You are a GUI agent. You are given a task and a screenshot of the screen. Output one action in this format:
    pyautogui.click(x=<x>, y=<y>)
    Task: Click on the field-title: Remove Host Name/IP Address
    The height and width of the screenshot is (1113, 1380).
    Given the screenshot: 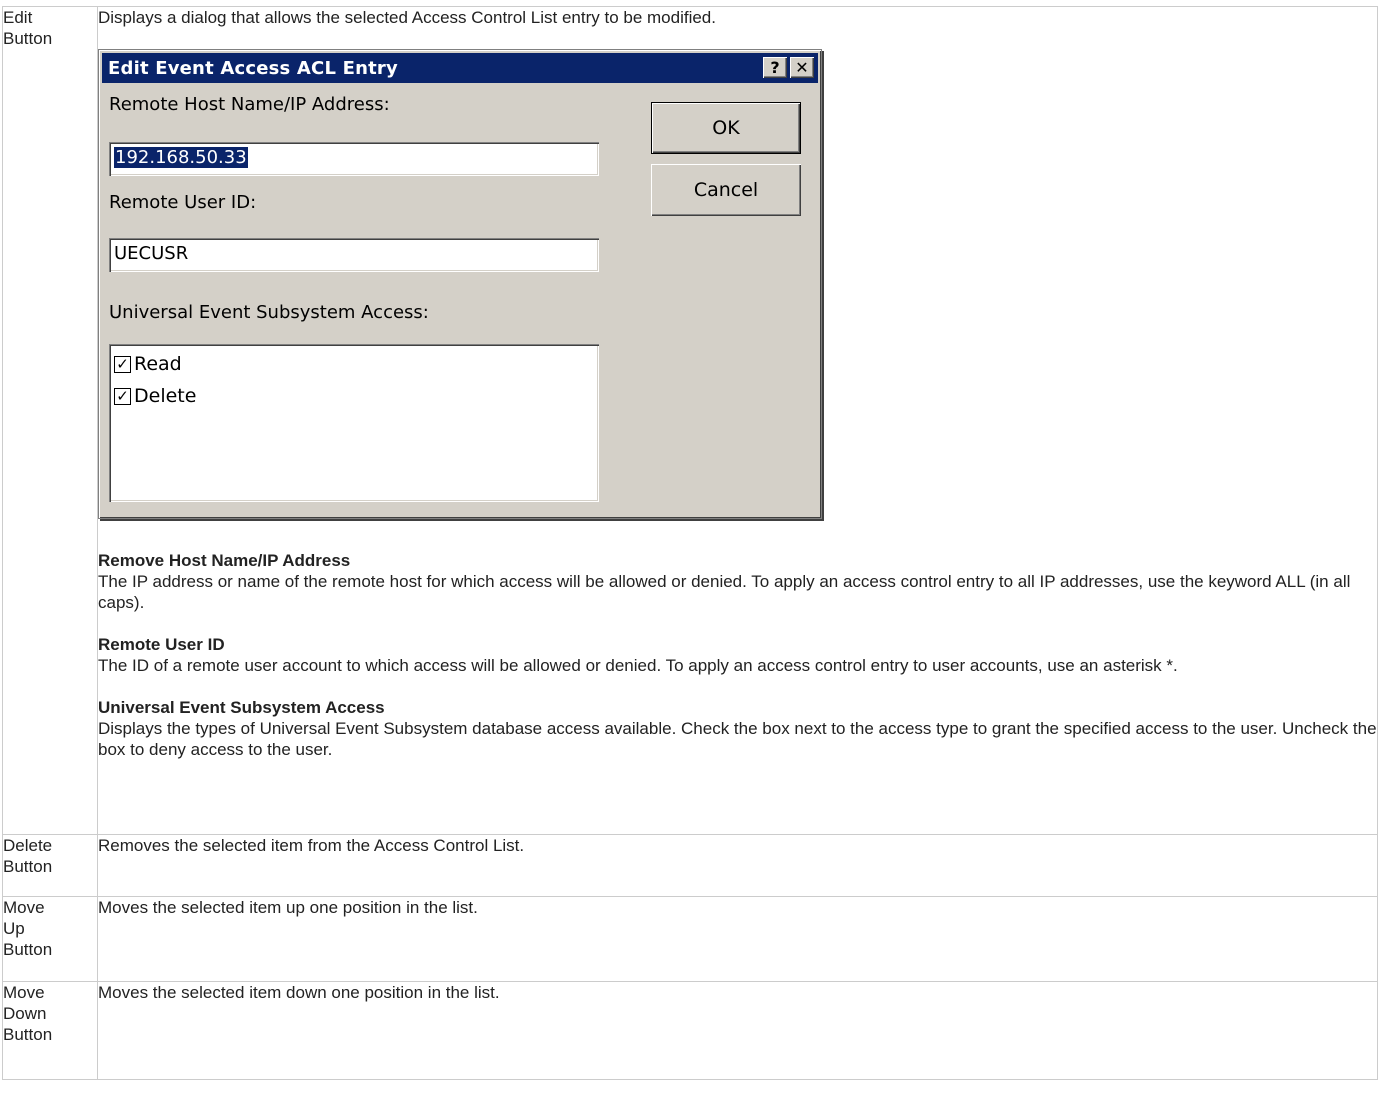 What is the action you would take?
    pyautogui.click(x=224, y=560)
    